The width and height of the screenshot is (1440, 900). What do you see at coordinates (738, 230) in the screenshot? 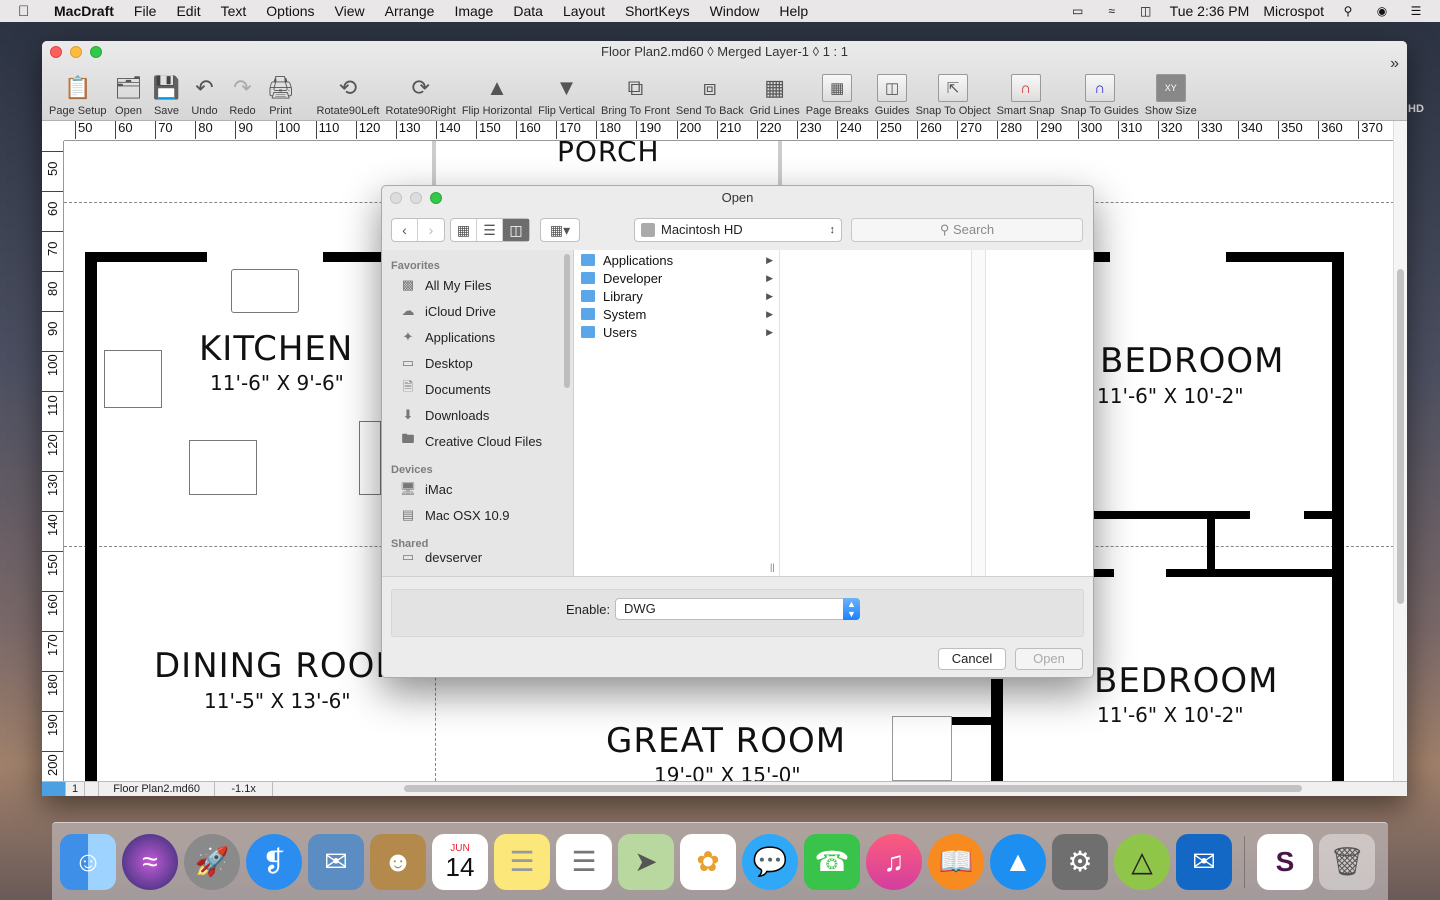
I see `location-popup: Macintosh HD ↕` at bounding box center [738, 230].